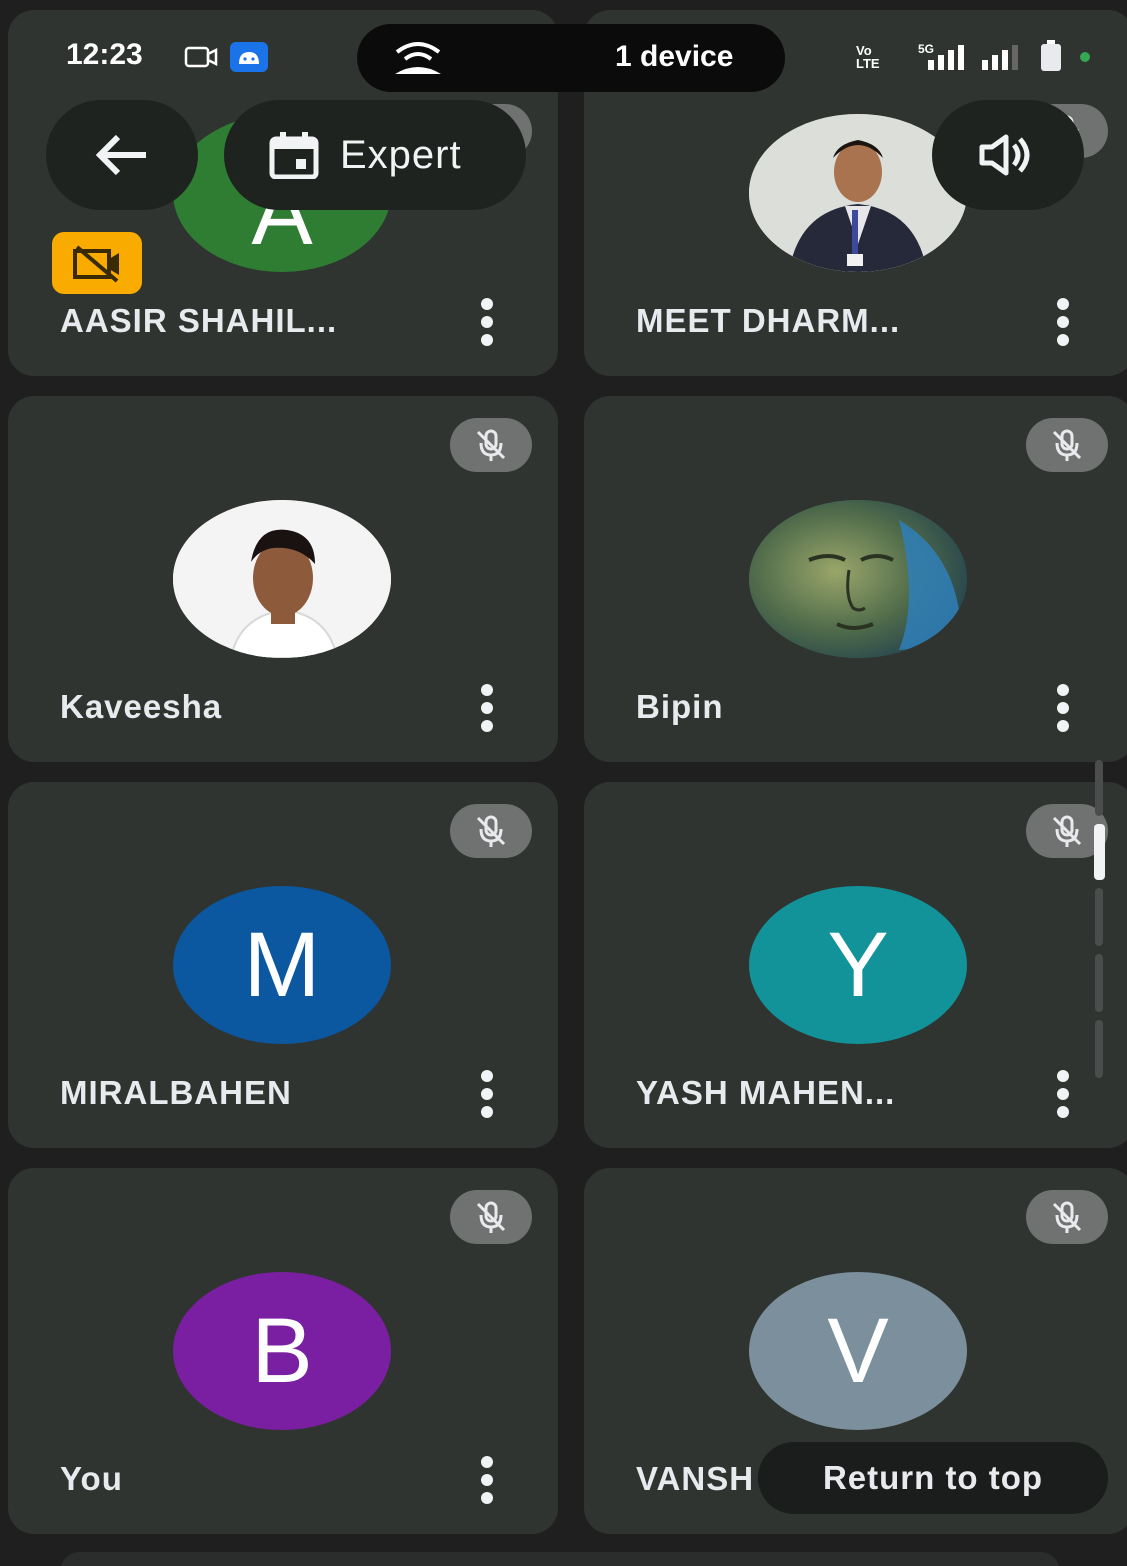  I want to click on participant-name: Bipin, so click(680, 706).